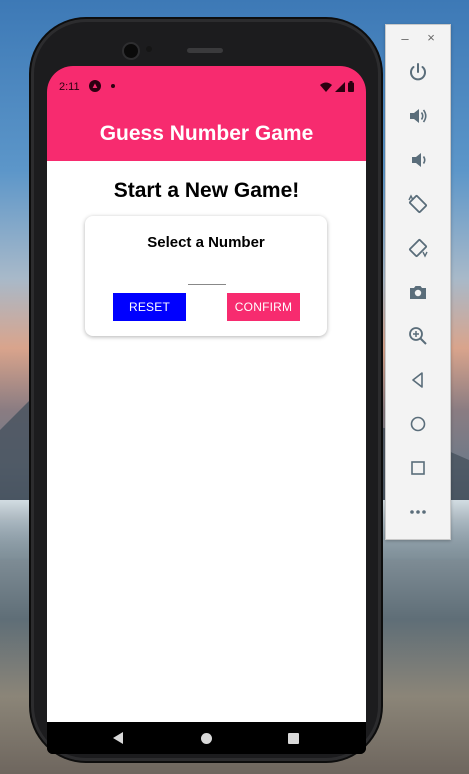 This screenshot has height=774, width=469. I want to click on close-icon: ×, so click(431, 37).